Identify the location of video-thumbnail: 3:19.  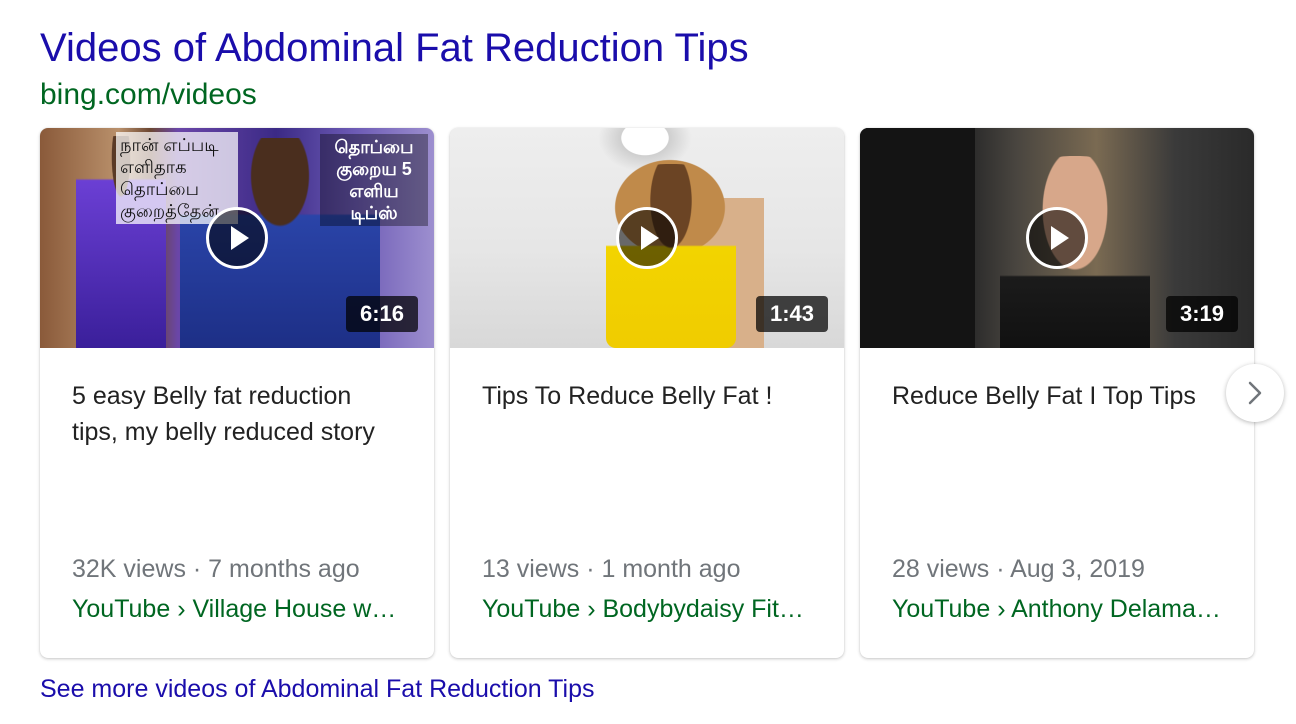
(1057, 238).